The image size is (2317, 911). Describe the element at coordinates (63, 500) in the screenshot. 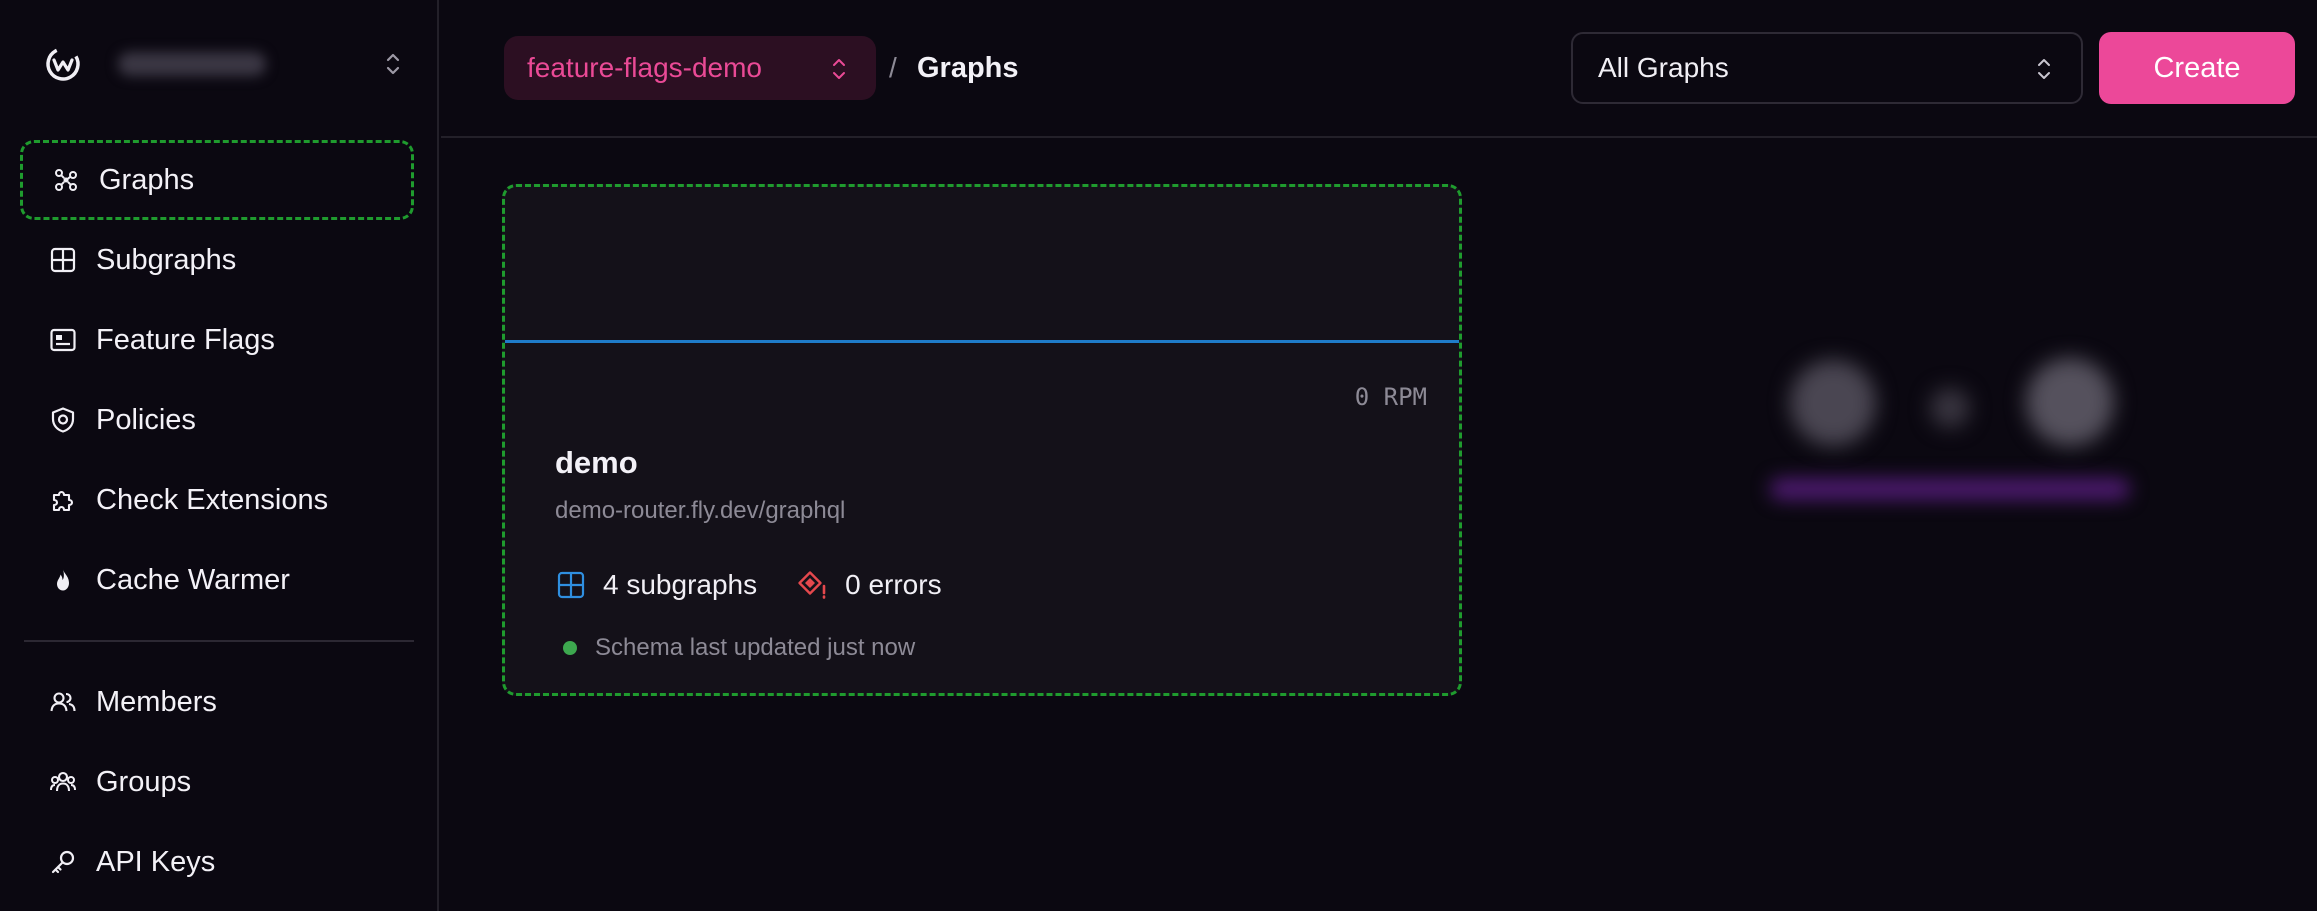

I see `puzzle-icon` at that location.